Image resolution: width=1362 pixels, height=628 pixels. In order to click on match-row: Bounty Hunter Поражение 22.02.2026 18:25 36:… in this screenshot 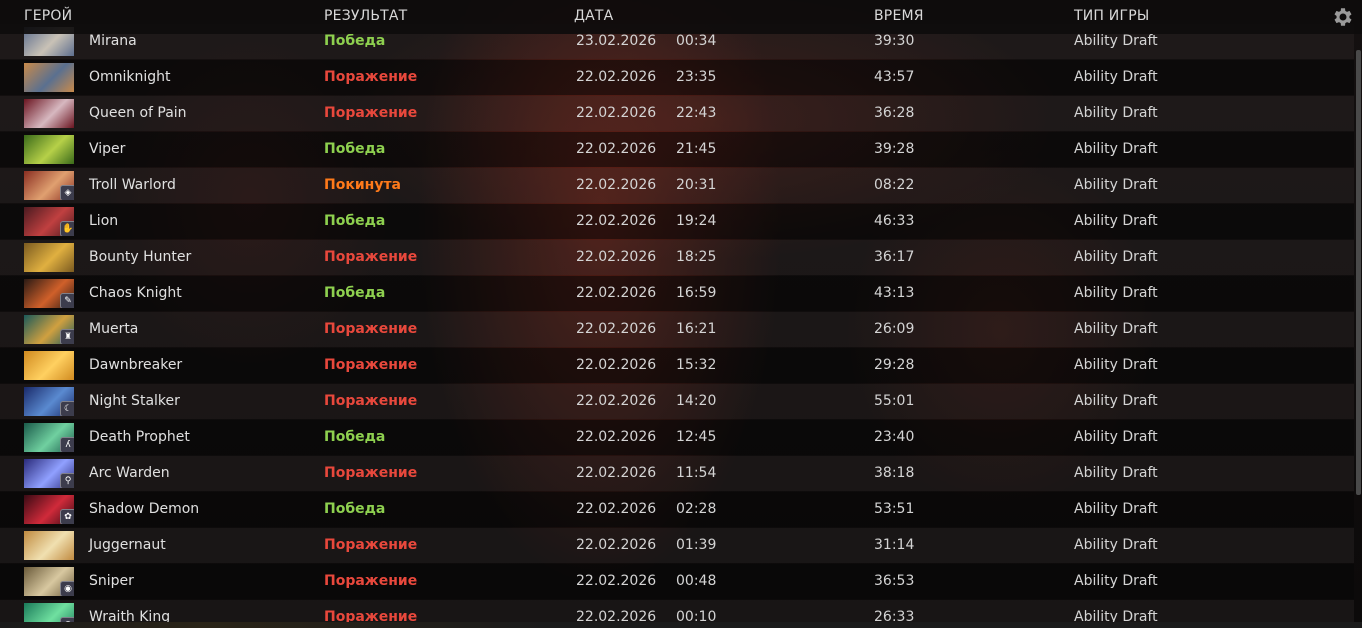, I will do `click(677, 257)`.